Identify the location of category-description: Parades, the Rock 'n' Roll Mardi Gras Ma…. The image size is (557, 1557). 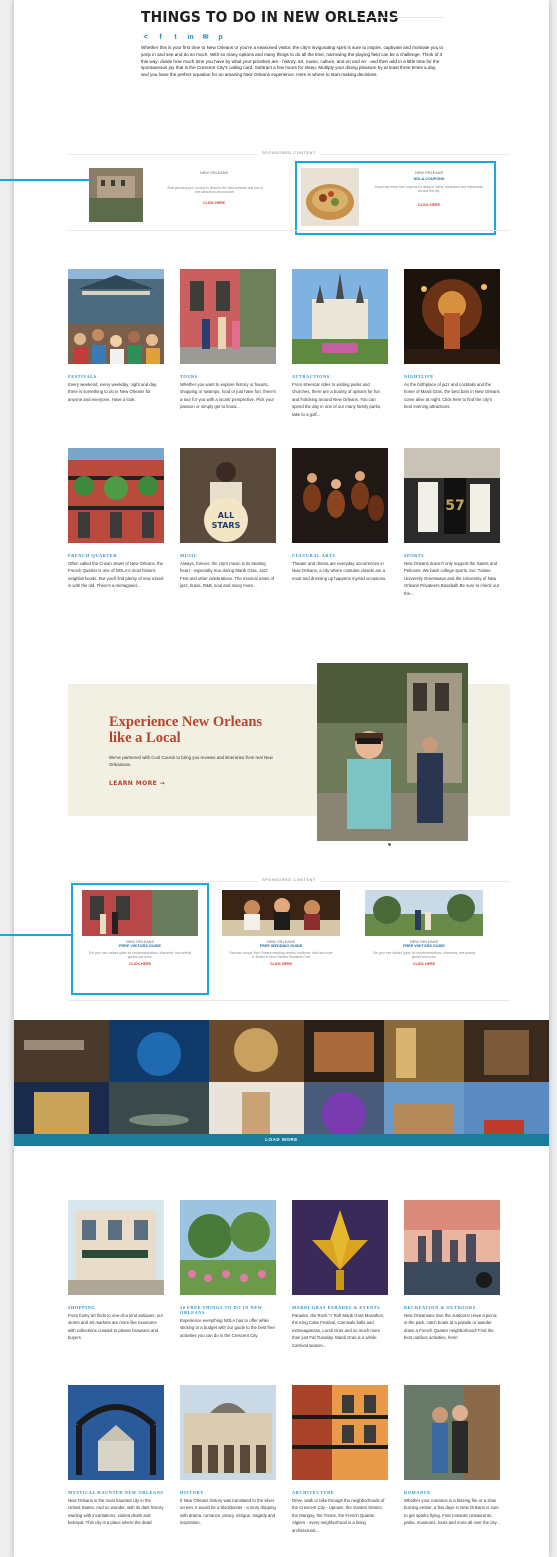
(338, 1330).